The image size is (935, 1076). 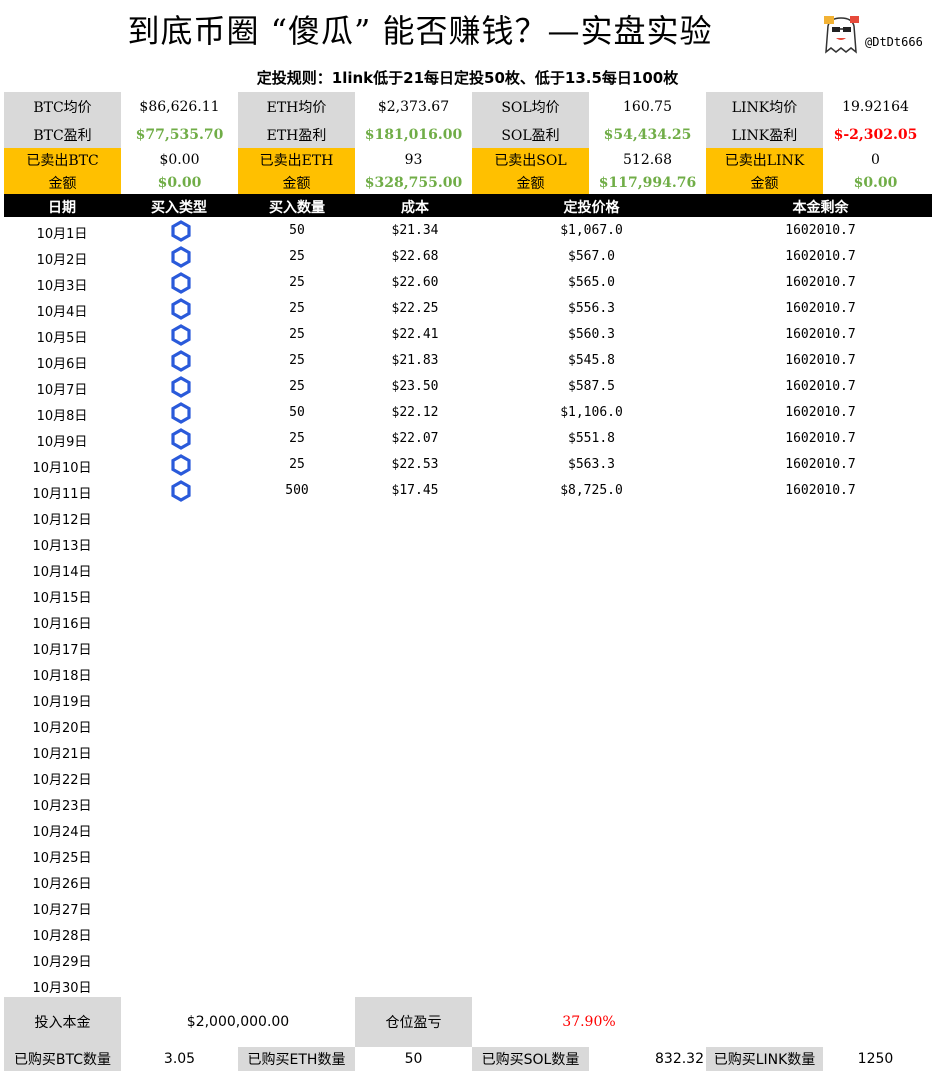 I want to click on btc-profit-label: BTC盈利, so click(x=62, y=134).